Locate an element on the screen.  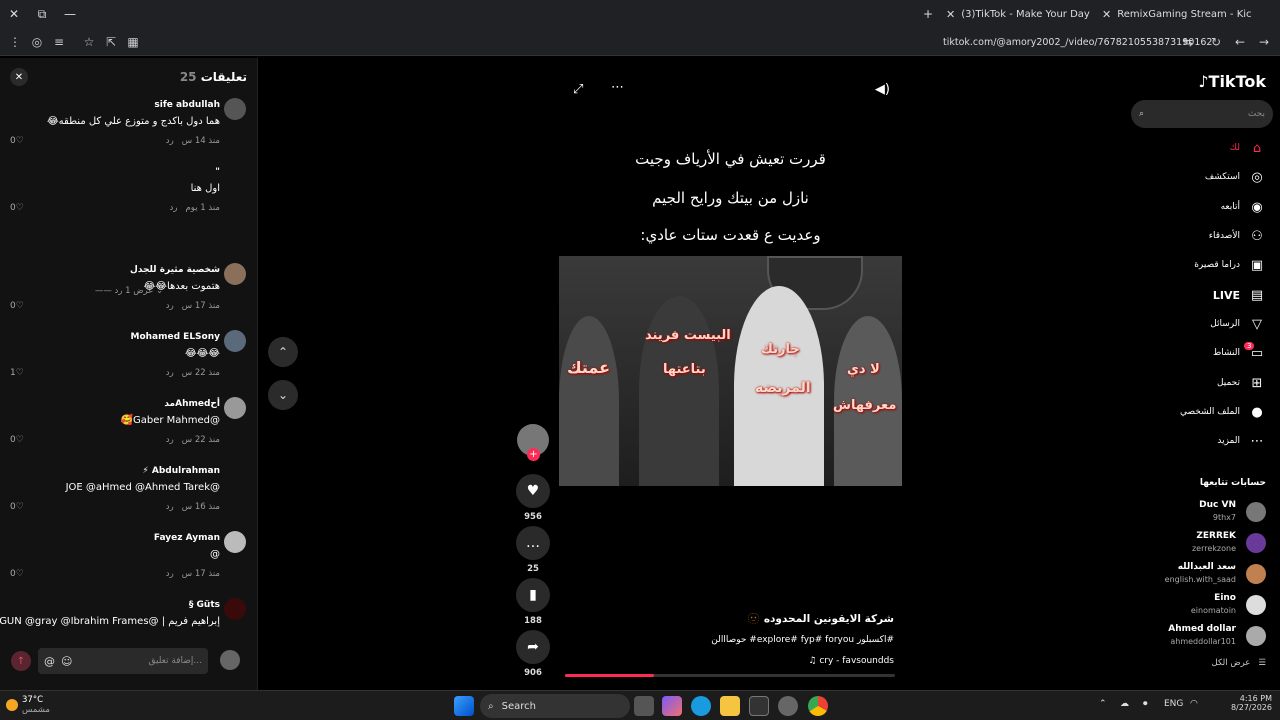
nav-item-activity: ▭ 3 النشاط is located at coordinates (1239, 353).